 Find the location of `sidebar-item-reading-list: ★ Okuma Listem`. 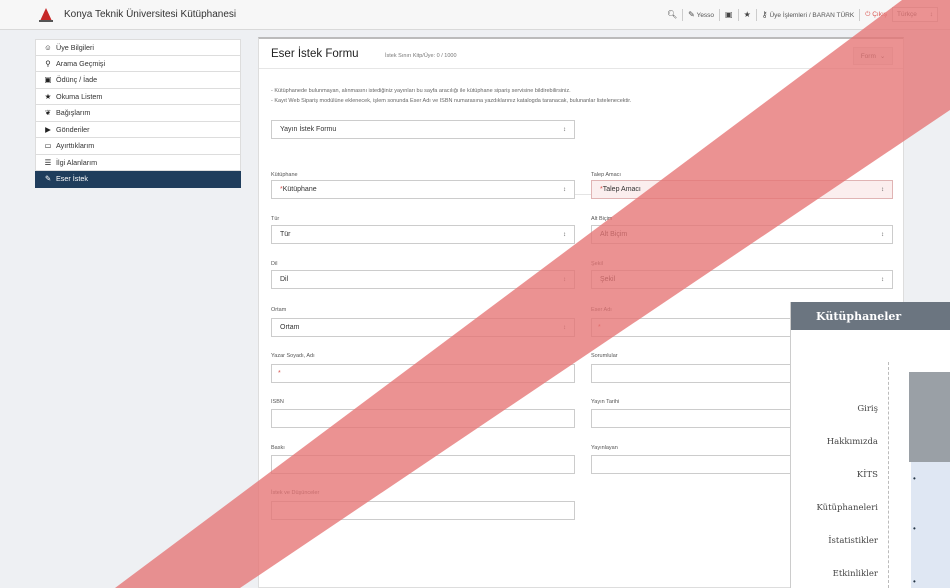

sidebar-item-reading-list: ★ Okuma Listem is located at coordinates (138, 96).